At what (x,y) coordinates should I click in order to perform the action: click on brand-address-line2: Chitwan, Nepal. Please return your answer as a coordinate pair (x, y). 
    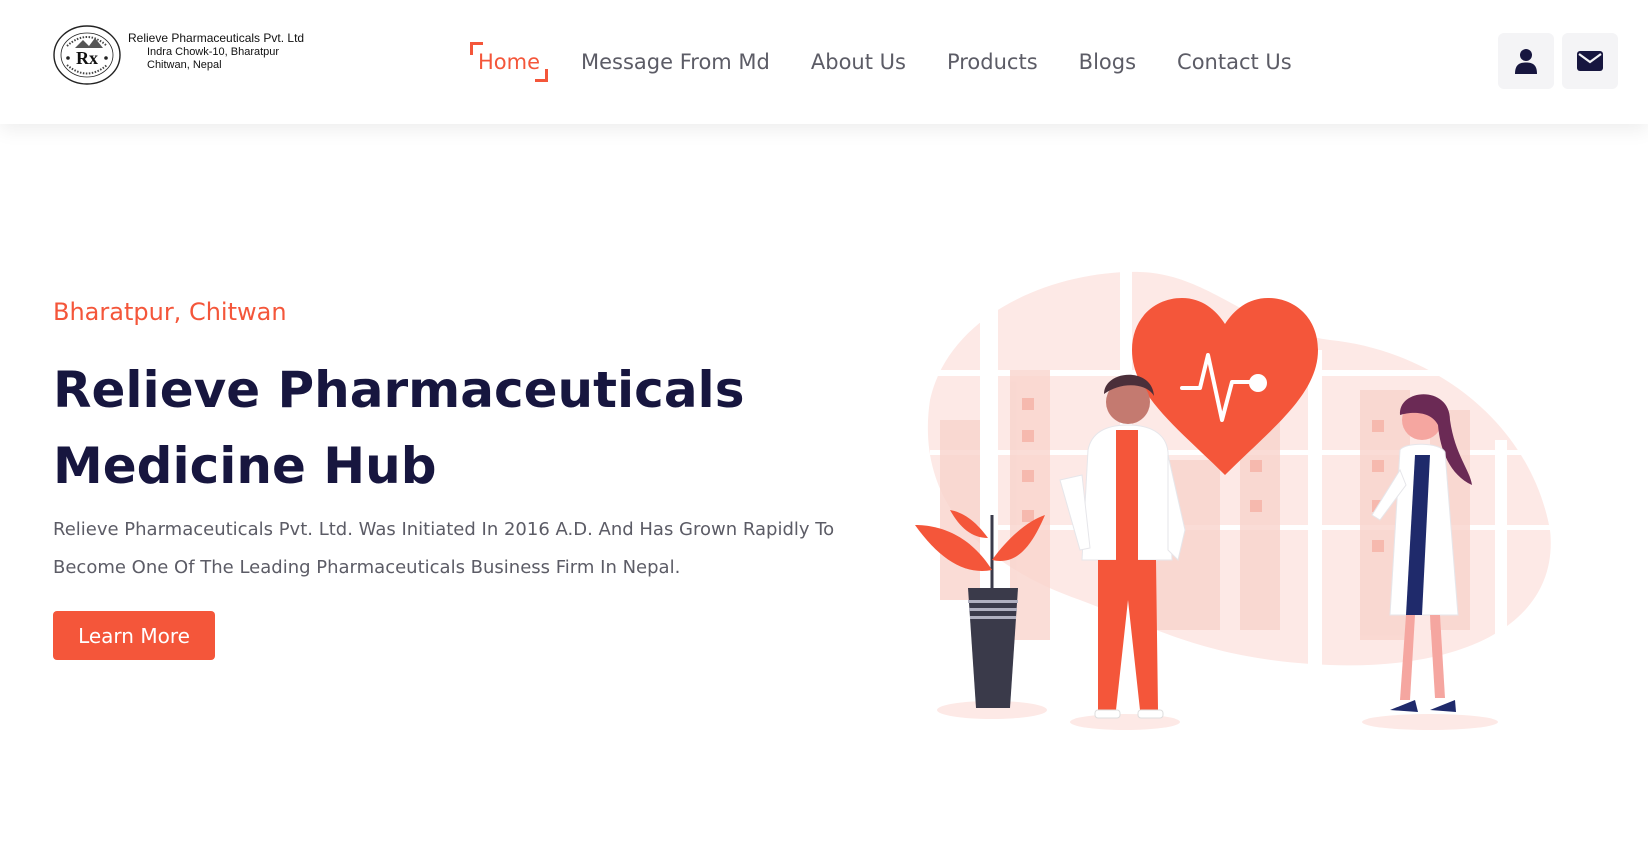
    Looking at the image, I should click on (184, 65).